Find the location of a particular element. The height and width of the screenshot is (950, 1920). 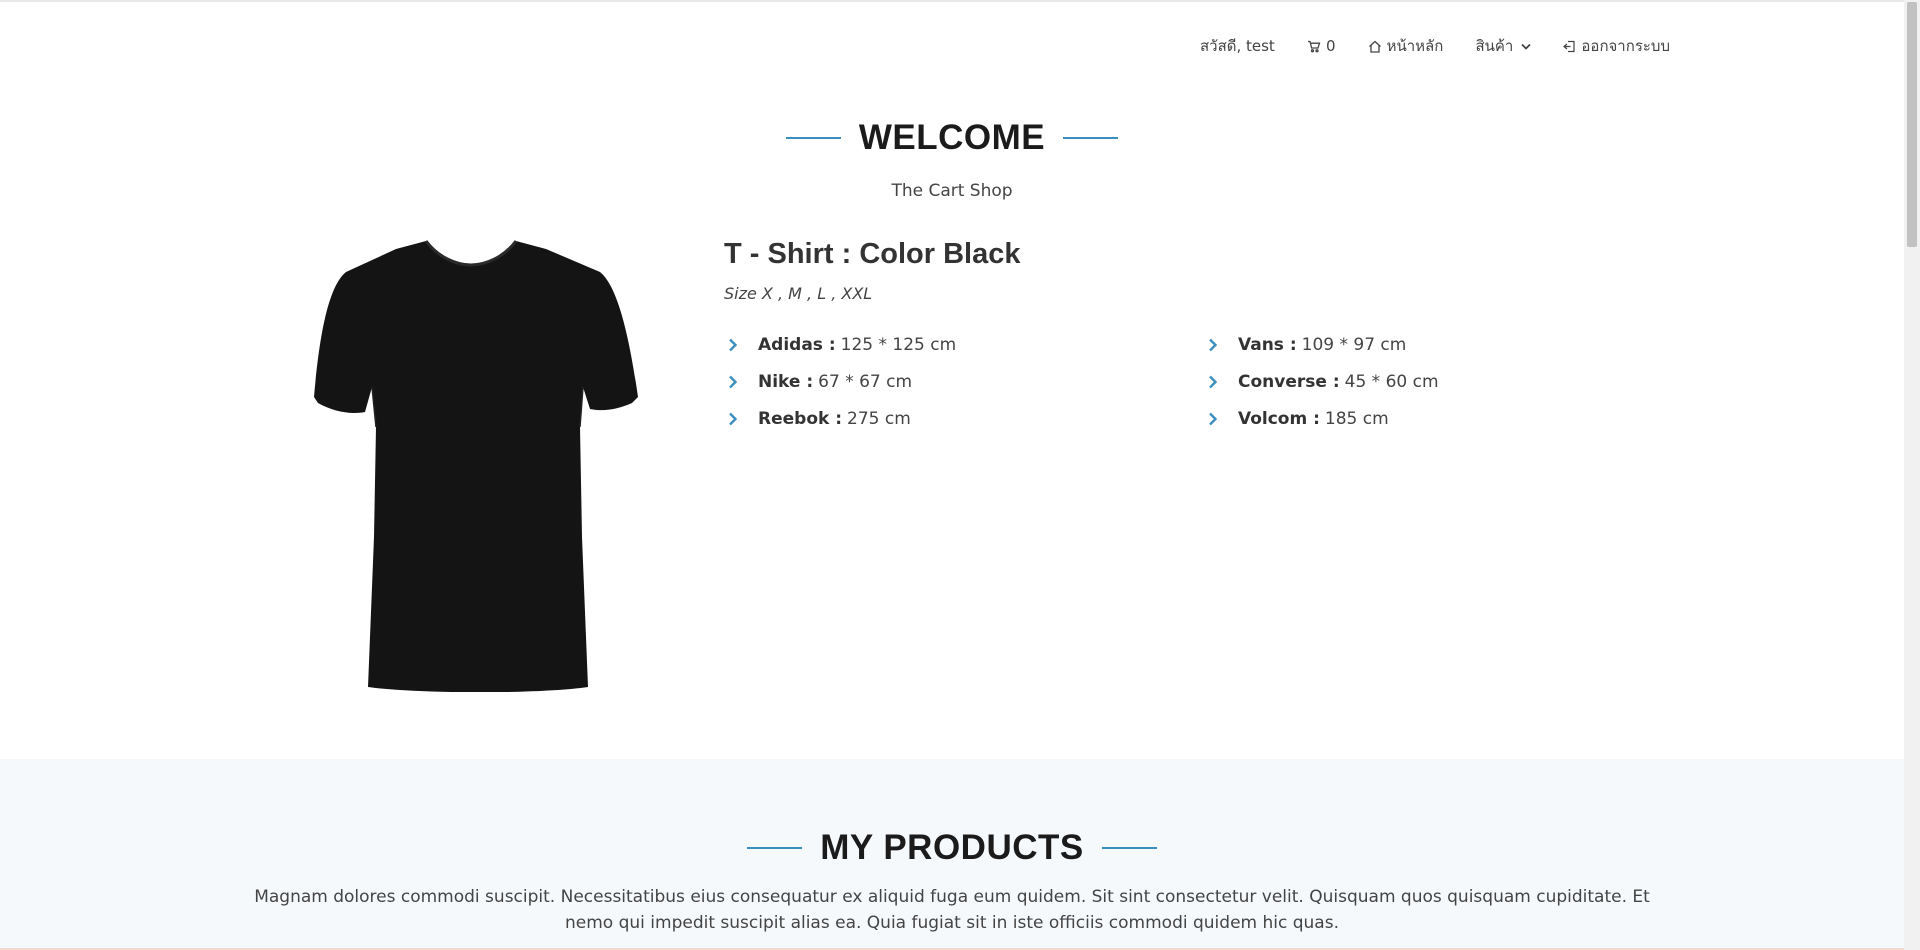

nav-home: หน้าหลัก is located at coordinates (1406, 46).